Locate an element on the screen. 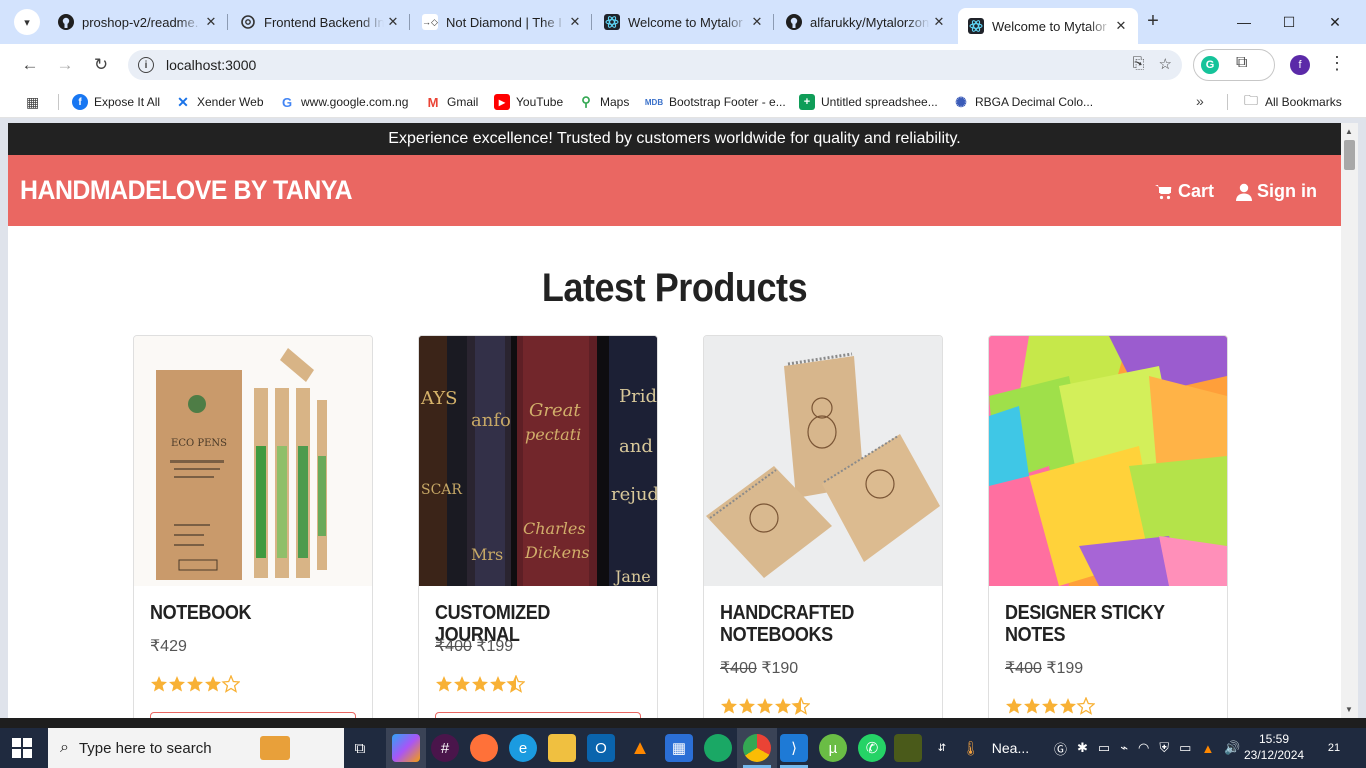 This screenshot has width=1366, height=768. more-menu-icon: ⋮ is located at coordinates (1337, 63).